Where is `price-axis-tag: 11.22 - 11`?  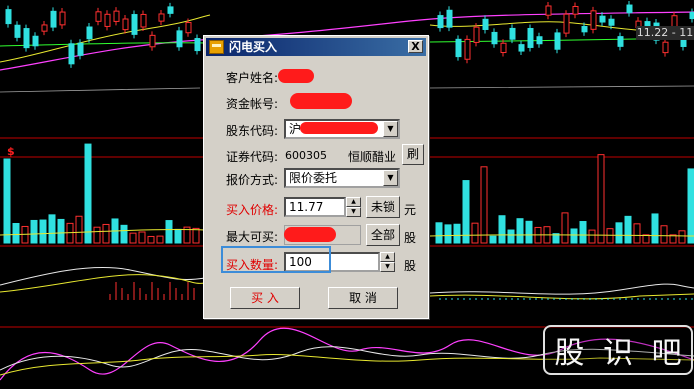 price-axis-tag: 11.22 - 11 is located at coordinates (665, 33).